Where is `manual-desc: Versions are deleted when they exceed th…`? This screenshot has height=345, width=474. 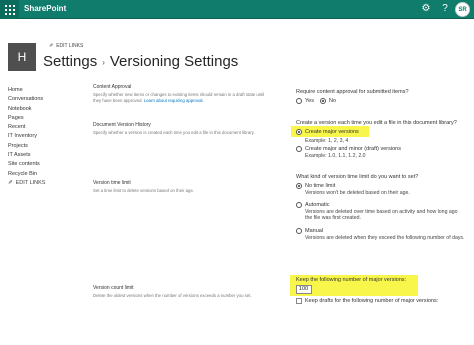 manual-desc: Versions are deleted when they exceed th… is located at coordinates (385, 238).